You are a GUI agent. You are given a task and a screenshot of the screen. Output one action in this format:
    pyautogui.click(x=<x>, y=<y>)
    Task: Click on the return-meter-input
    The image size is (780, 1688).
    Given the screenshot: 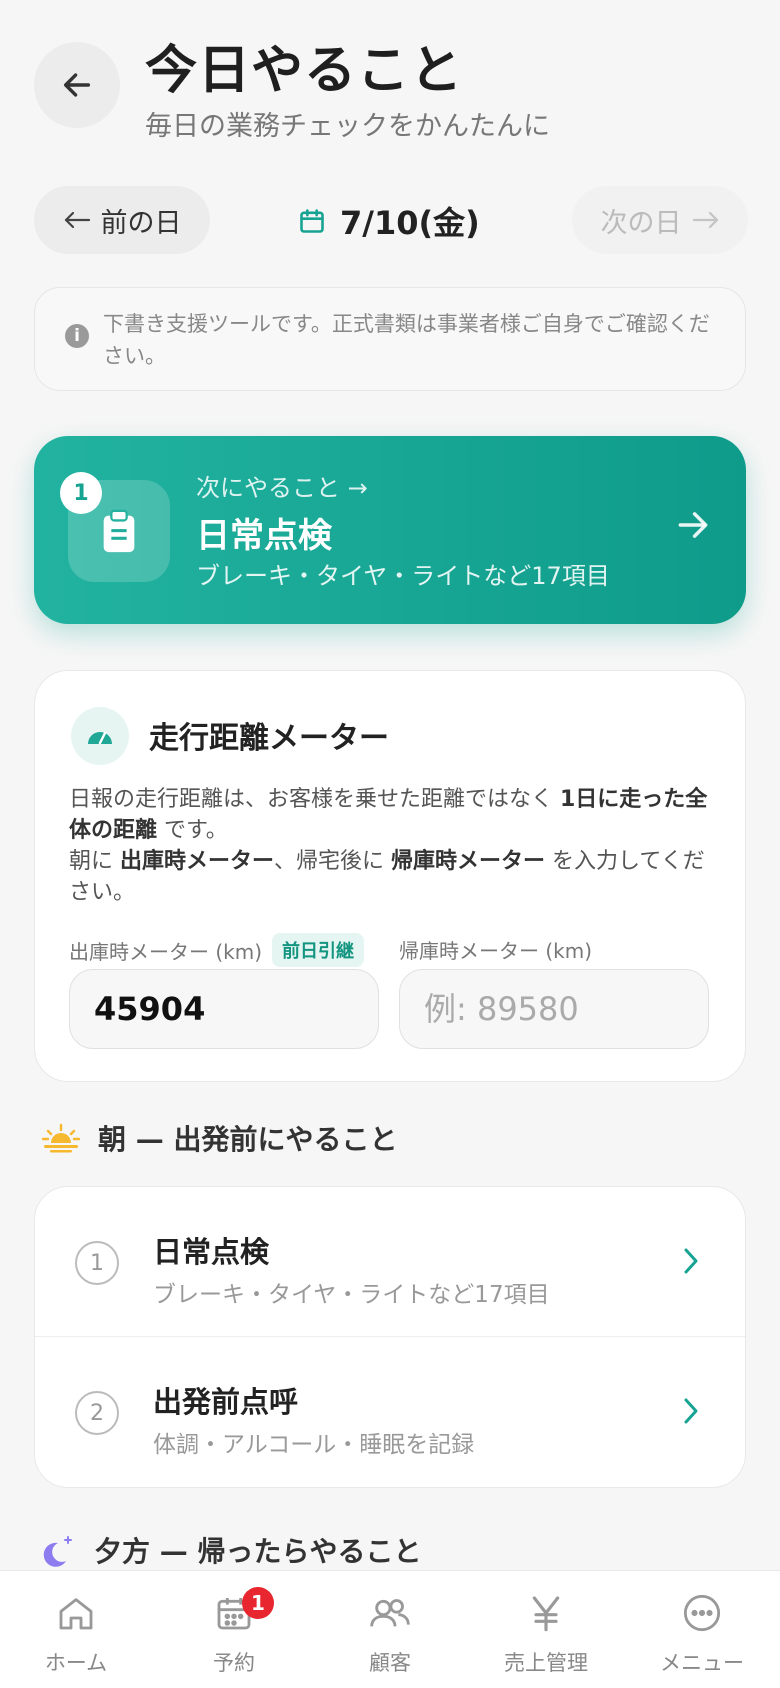 What is the action you would take?
    pyautogui.click(x=554, y=1009)
    